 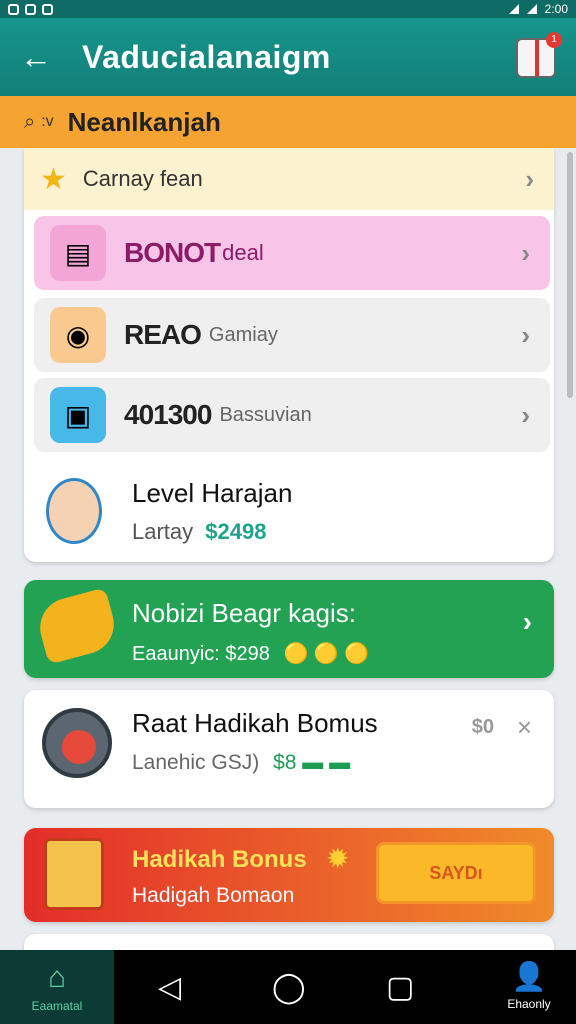 What do you see at coordinates (529, 1004) in the screenshot?
I see `nav-profile-label: Ehaonly` at bounding box center [529, 1004].